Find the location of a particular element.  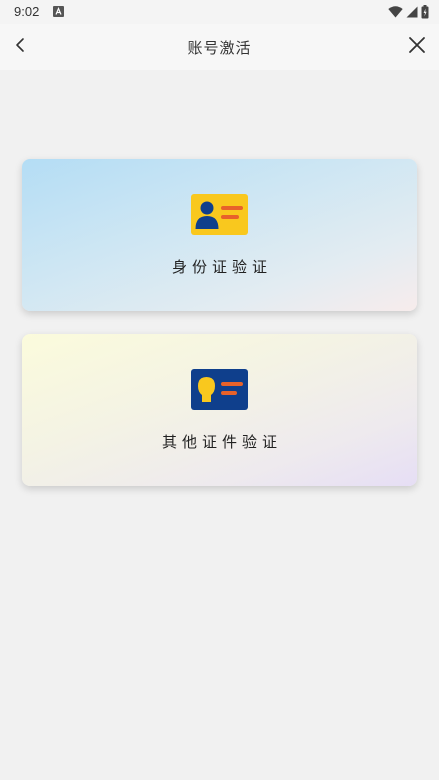

notification-a-icon is located at coordinates (58, 11).